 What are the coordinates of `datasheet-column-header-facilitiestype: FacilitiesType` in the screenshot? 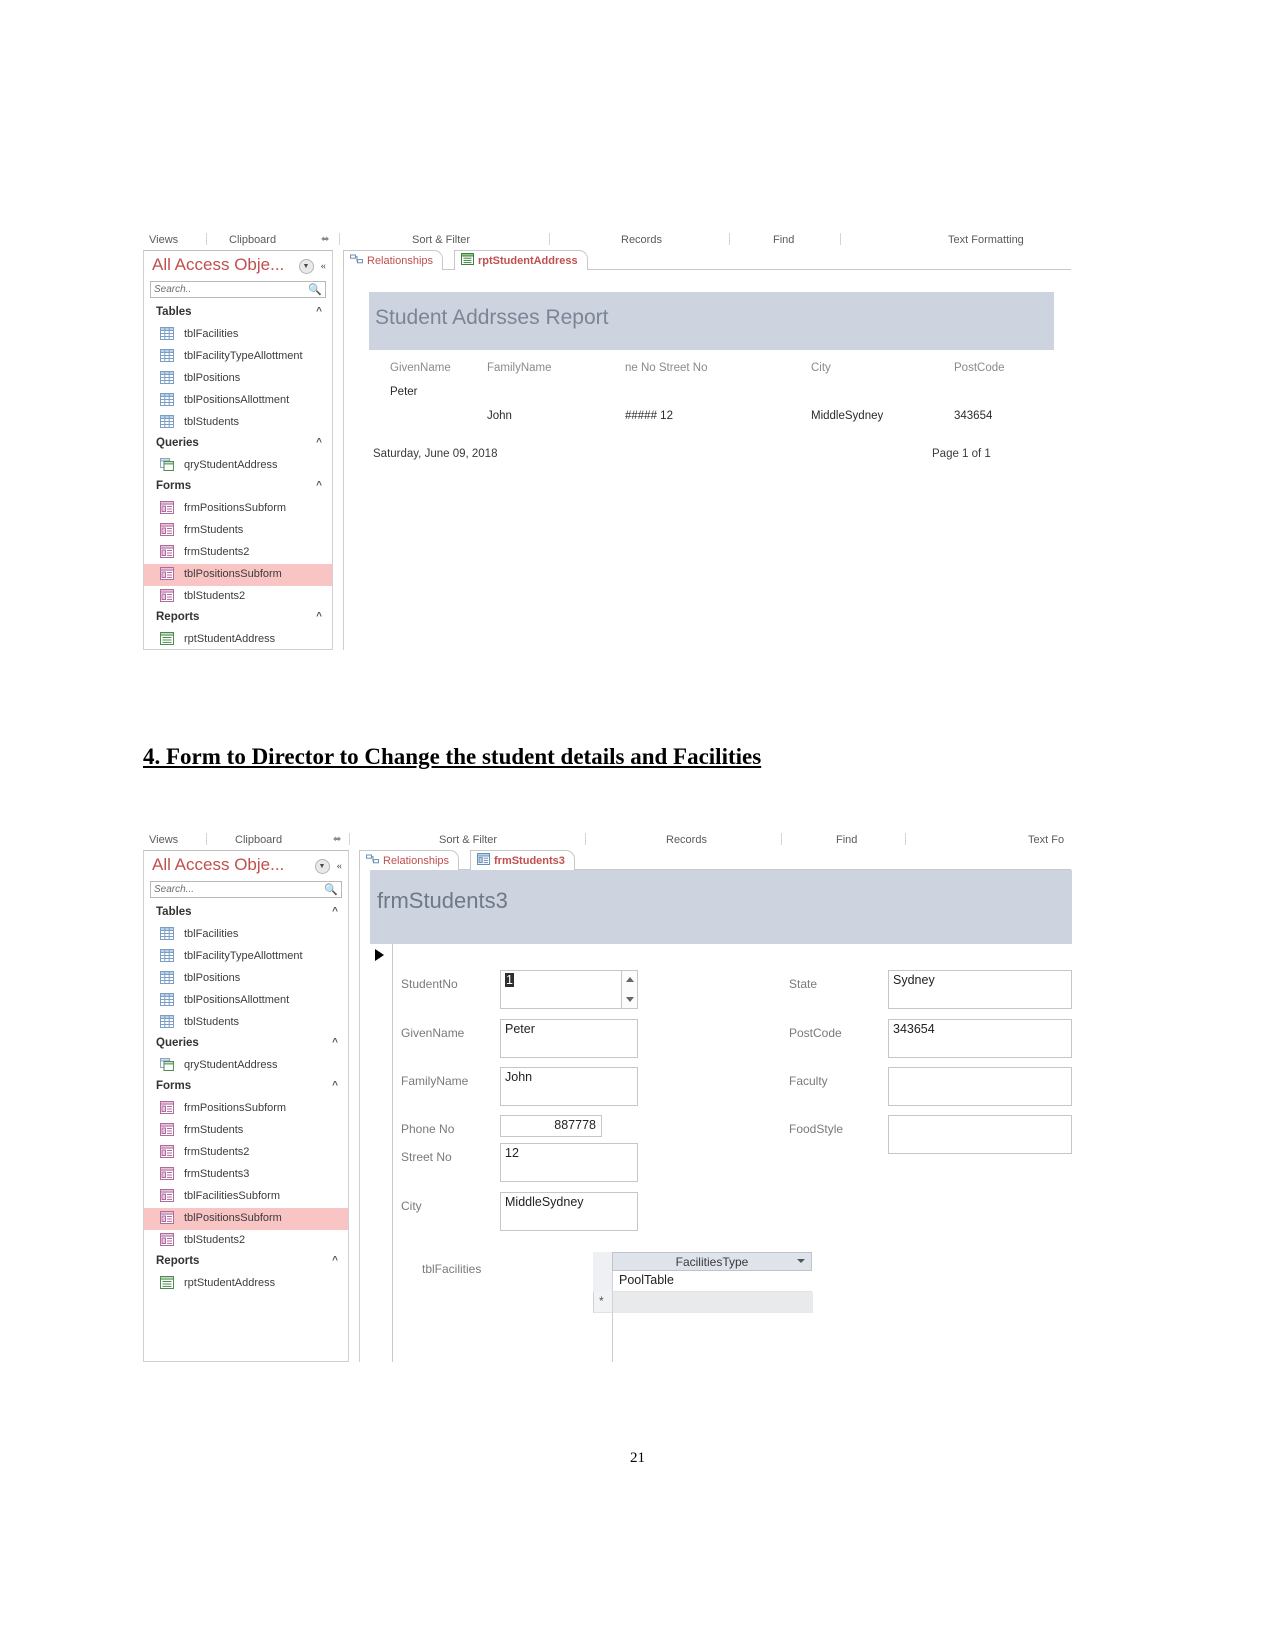 It's located at (712, 1261).